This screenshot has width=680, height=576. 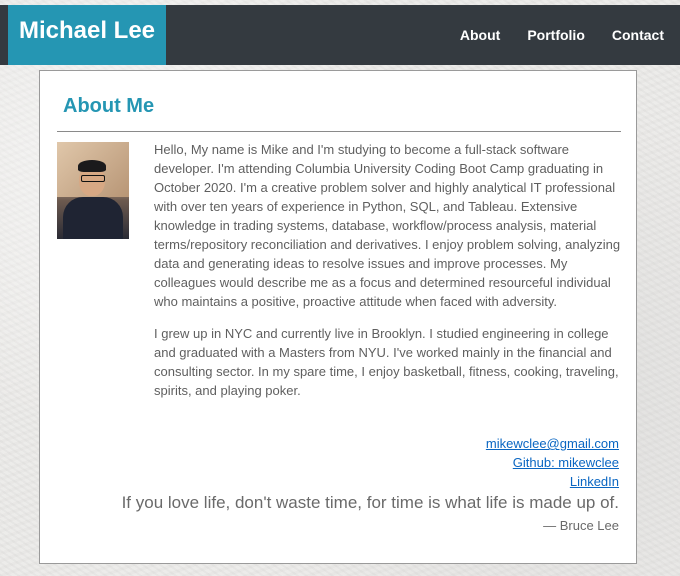 I want to click on title-divider, so click(x=339, y=131).